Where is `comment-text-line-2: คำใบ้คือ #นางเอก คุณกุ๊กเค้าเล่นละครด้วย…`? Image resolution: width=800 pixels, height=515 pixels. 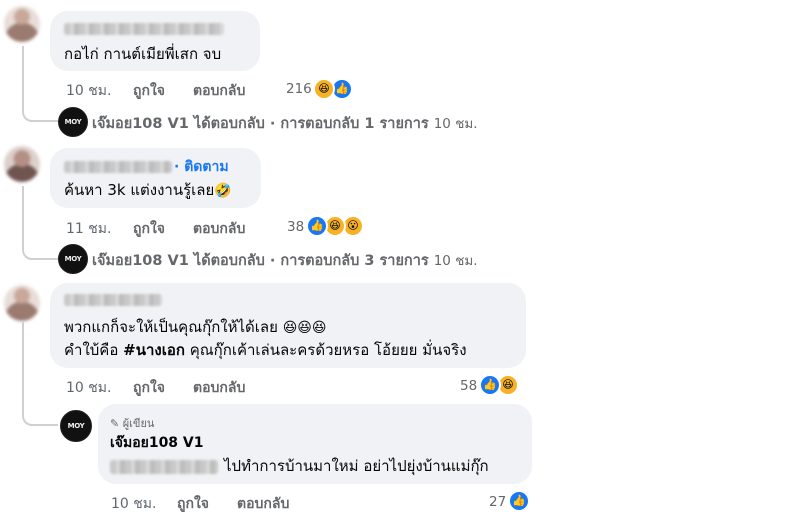 comment-text-line-2: คำใบ้คือ #นางเอก คุณกุ๊กเค้าเล่นละครด้วย… is located at coordinates (265, 350).